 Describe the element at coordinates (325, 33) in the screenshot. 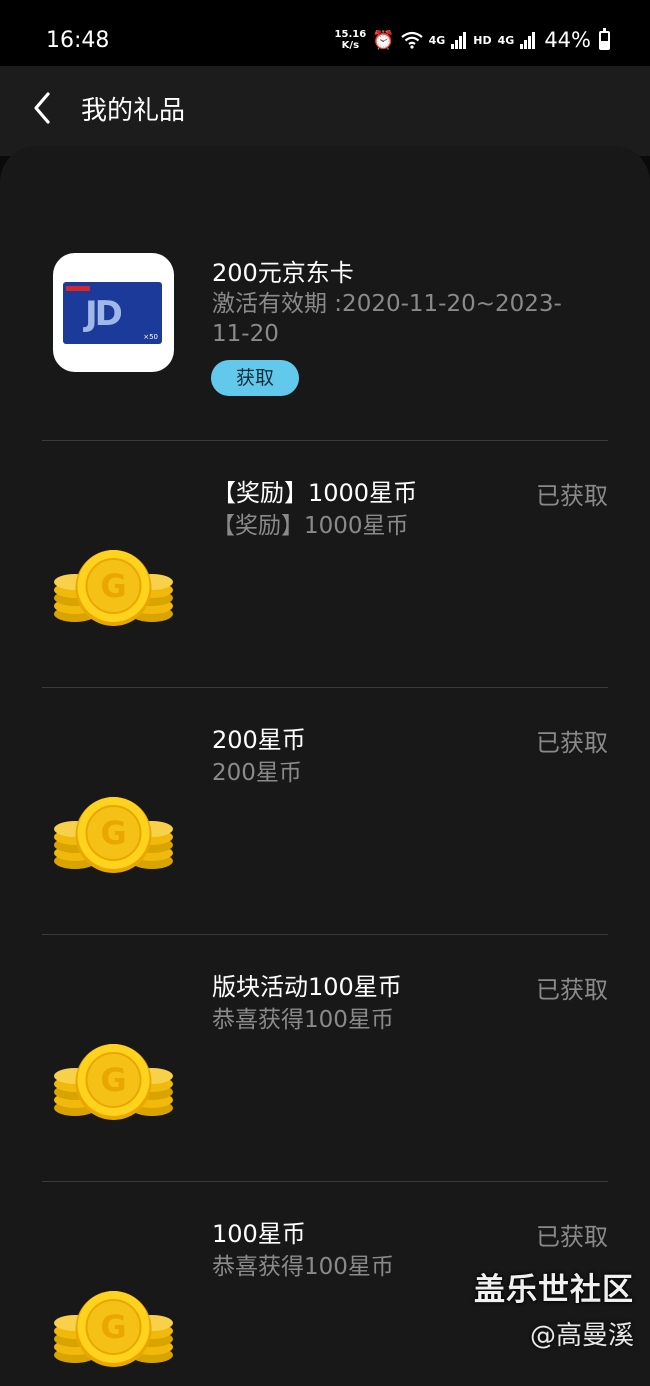

I see `status-bar: 16:48 15.16 K/s ⏰ 4G HD 4G 44%` at that location.